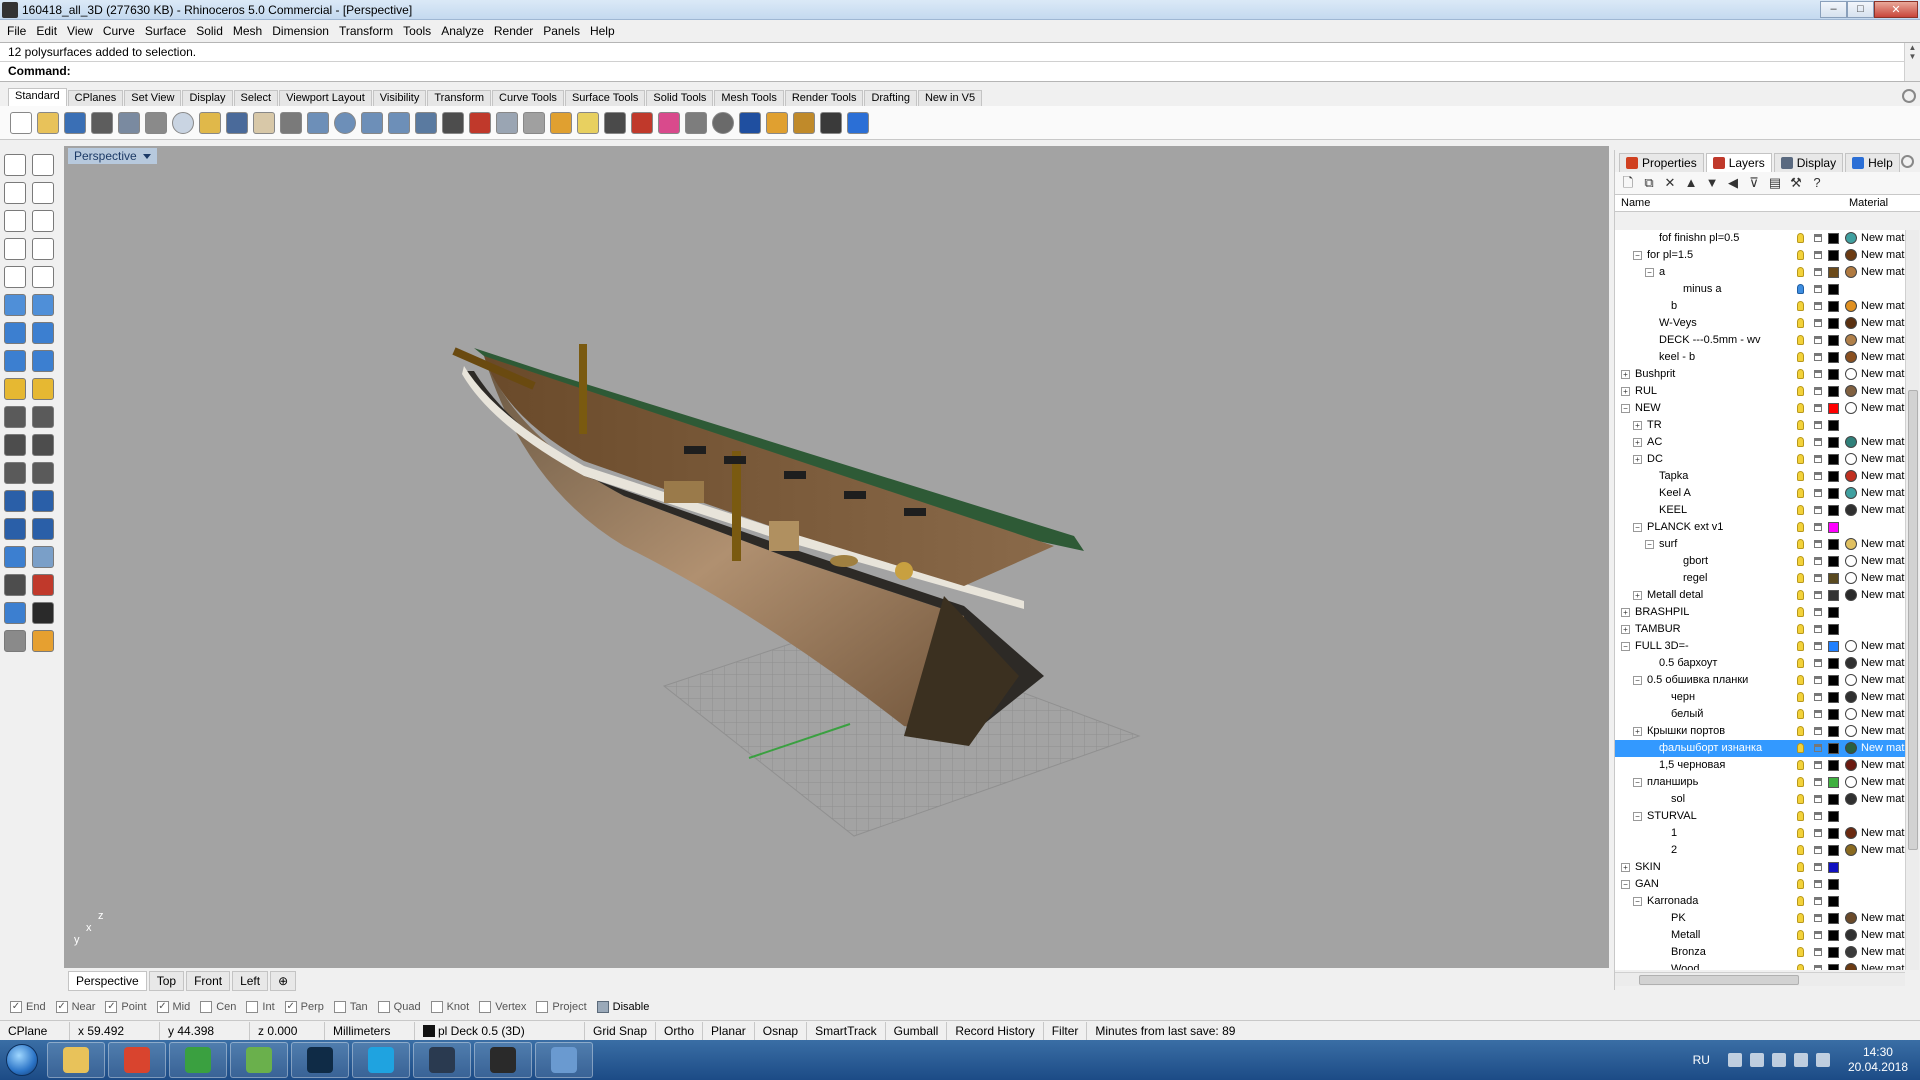 This screenshot has width=1920, height=1080. I want to click on circle-icon, so click(15, 221).